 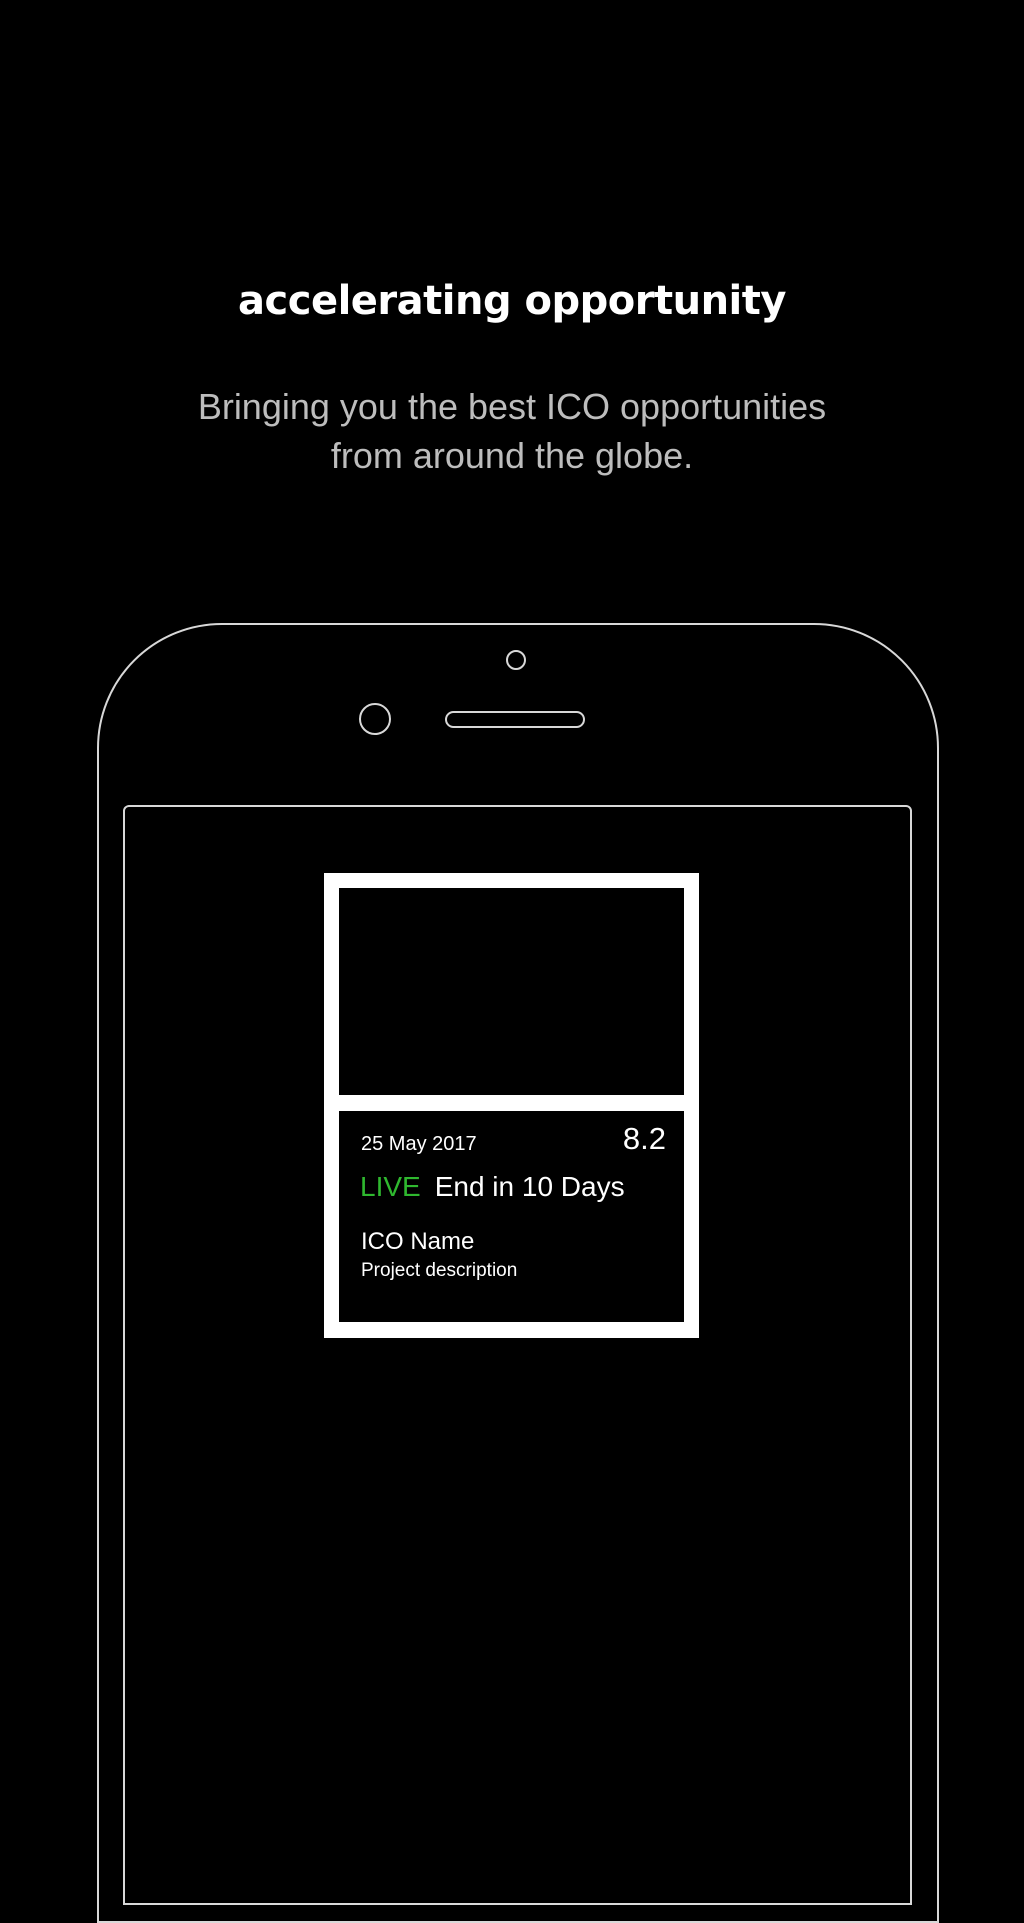 I want to click on front-camera-icon, so click(x=516, y=660).